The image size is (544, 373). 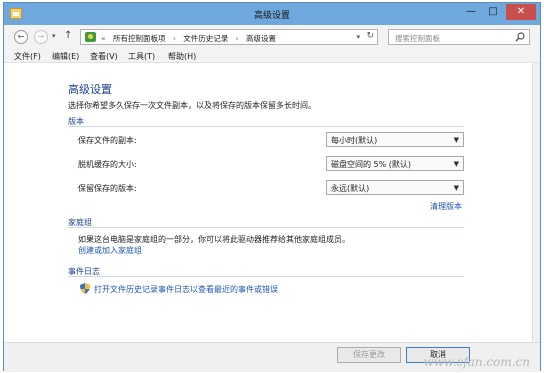 I want to click on menu-edit: 编辑(E), so click(x=65, y=56).